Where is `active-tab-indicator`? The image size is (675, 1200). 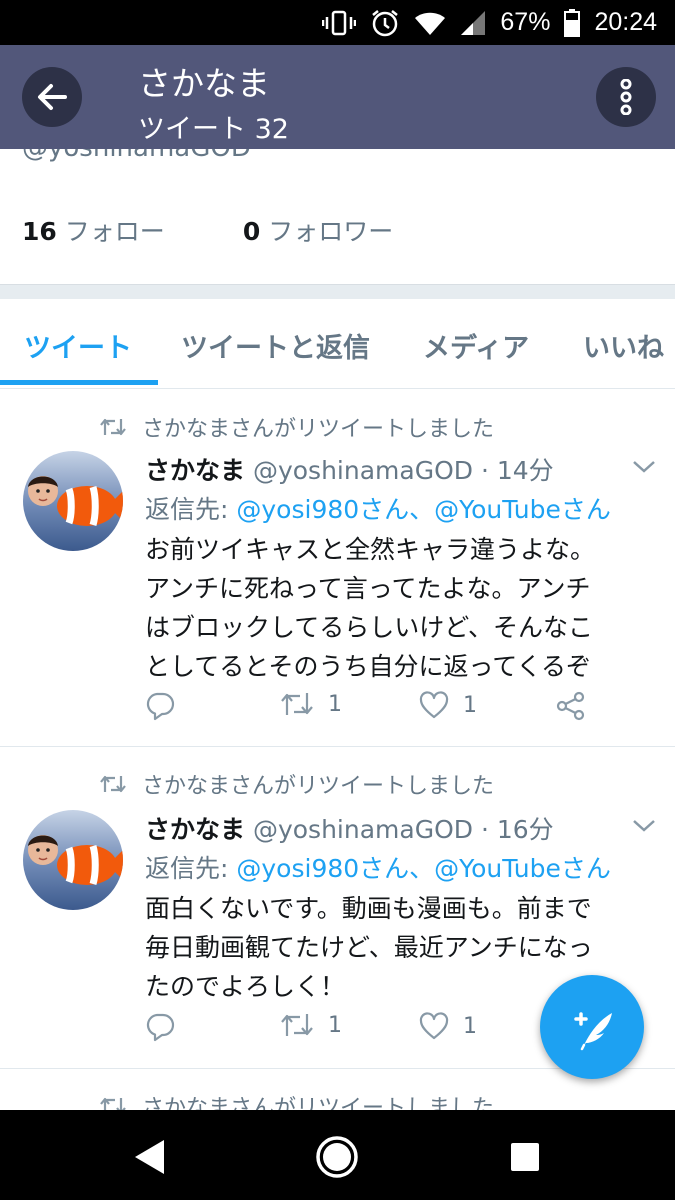 active-tab-indicator is located at coordinates (79, 382).